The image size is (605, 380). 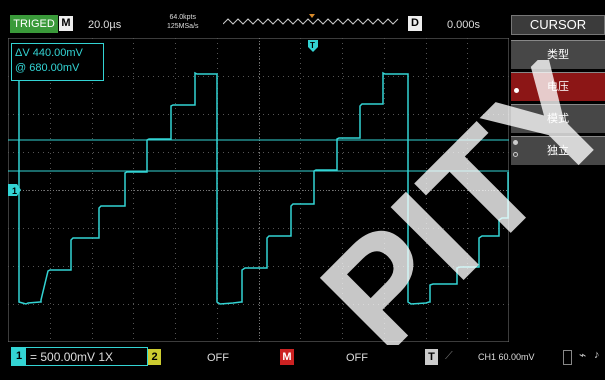 What do you see at coordinates (72, 357) in the screenshot?
I see `ch1-scale: = 500.00mV 1X` at bounding box center [72, 357].